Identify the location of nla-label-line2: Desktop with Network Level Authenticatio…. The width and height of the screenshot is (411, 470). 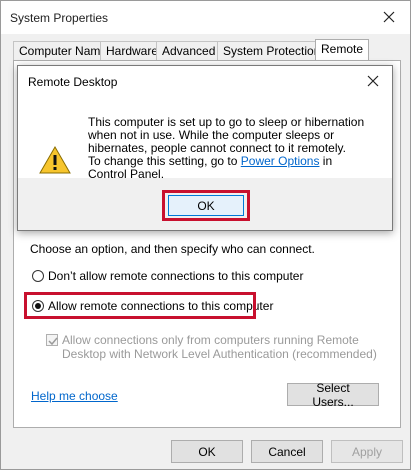
(219, 354).